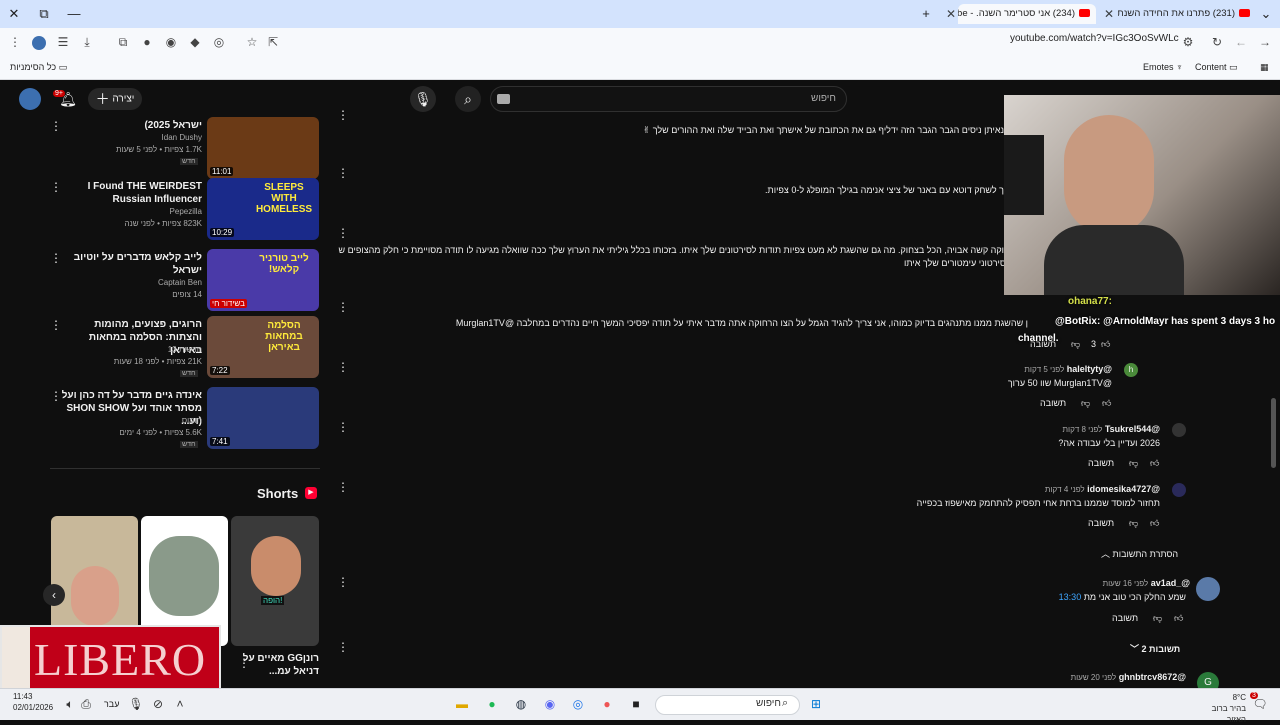  What do you see at coordinates (195, 42) in the screenshot?
I see `extension-teal-icon: ◆` at bounding box center [195, 42].